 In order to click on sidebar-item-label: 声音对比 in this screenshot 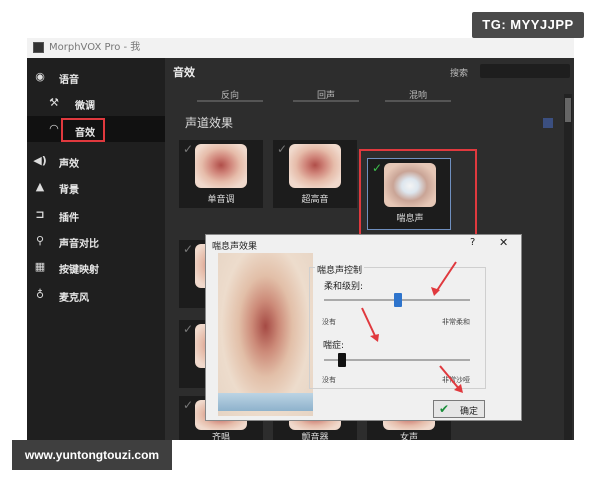, I will do `click(79, 244)`.